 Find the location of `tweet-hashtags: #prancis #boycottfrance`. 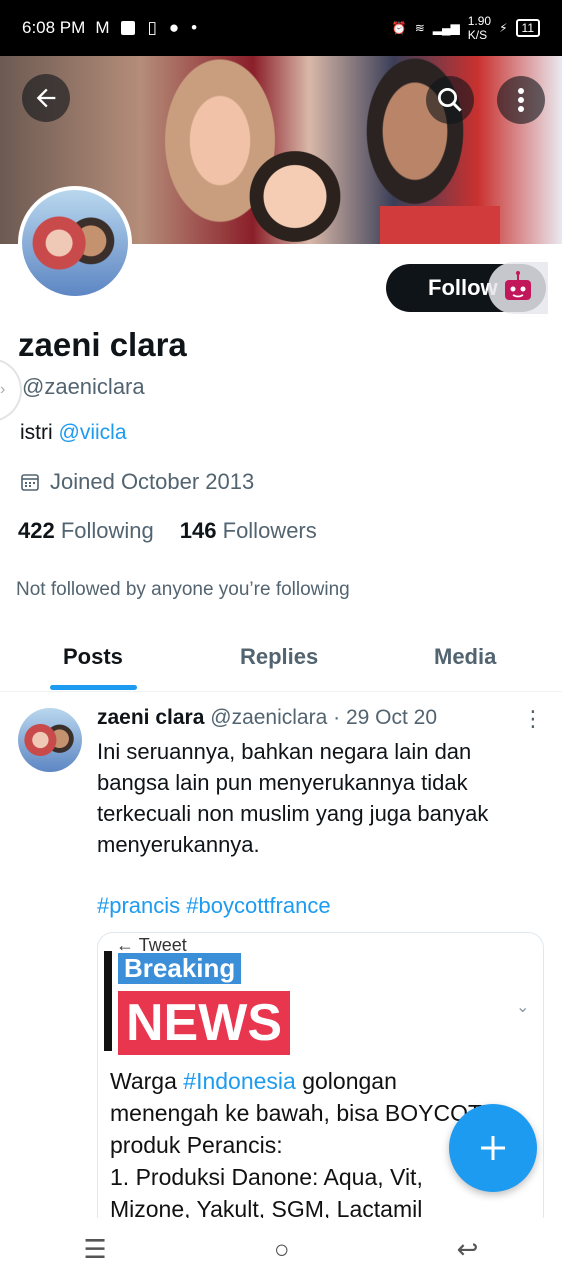

tweet-hashtags: #prancis #boycottfrance is located at coordinates (214, 906).